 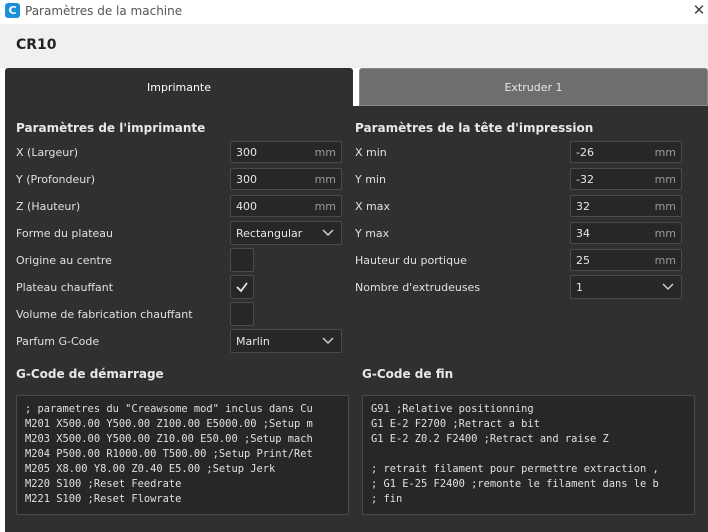 What do you see at coordinates (111, 128) in the screenshot?
I see `printer-settings-title: Paramètres de l'imprimante` at bounding box center [111, 128].